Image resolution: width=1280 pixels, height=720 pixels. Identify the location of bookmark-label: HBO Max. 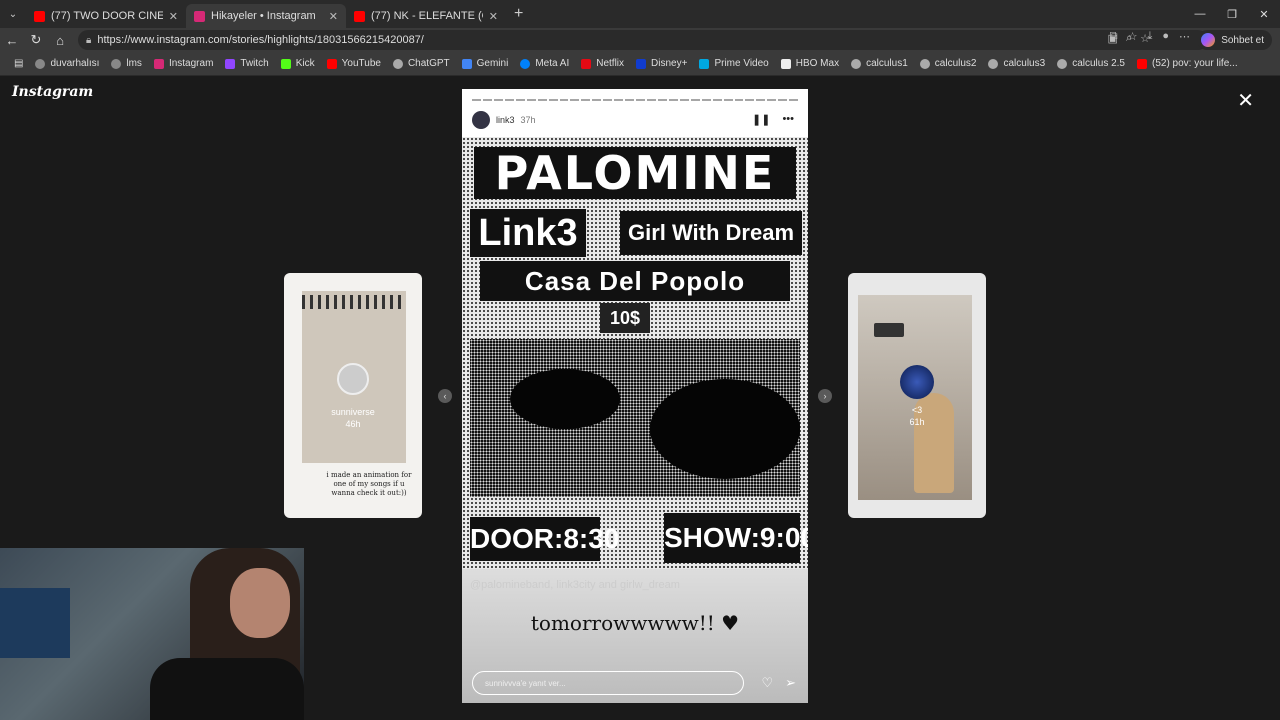
(817, 63).